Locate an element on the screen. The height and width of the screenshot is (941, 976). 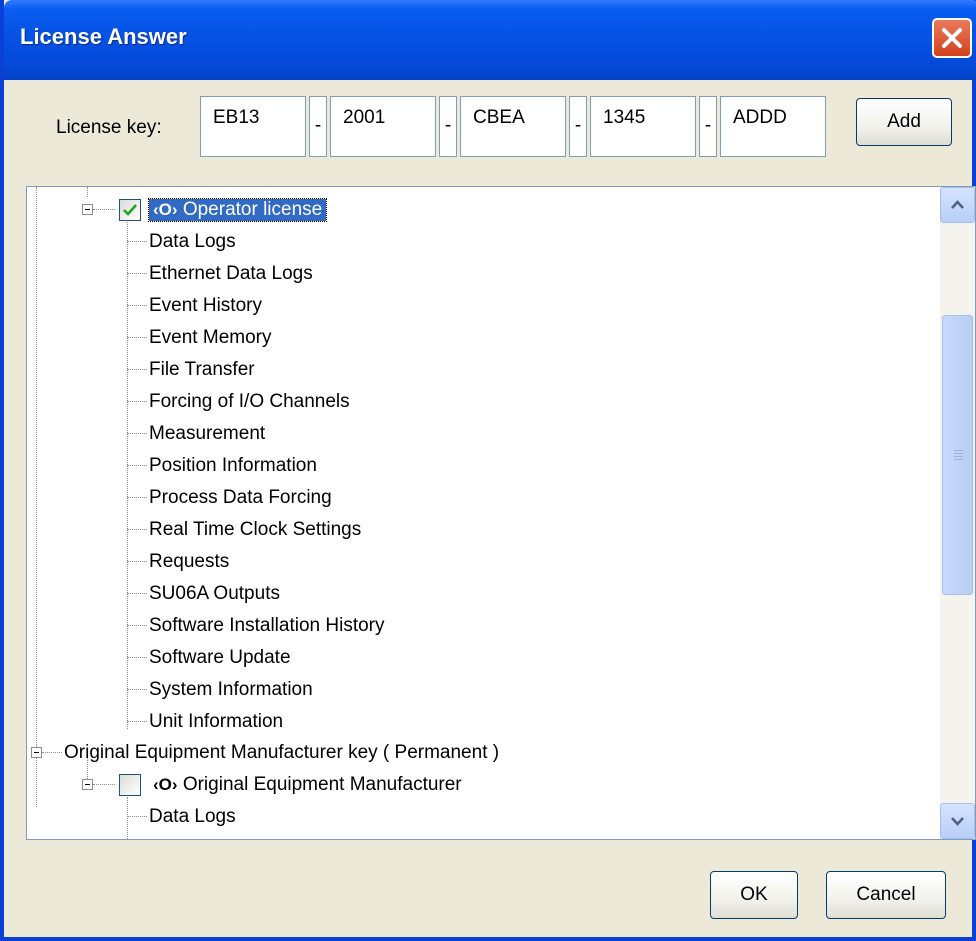
license-key-field-2: 2001 is located at coordinates (383, 126).